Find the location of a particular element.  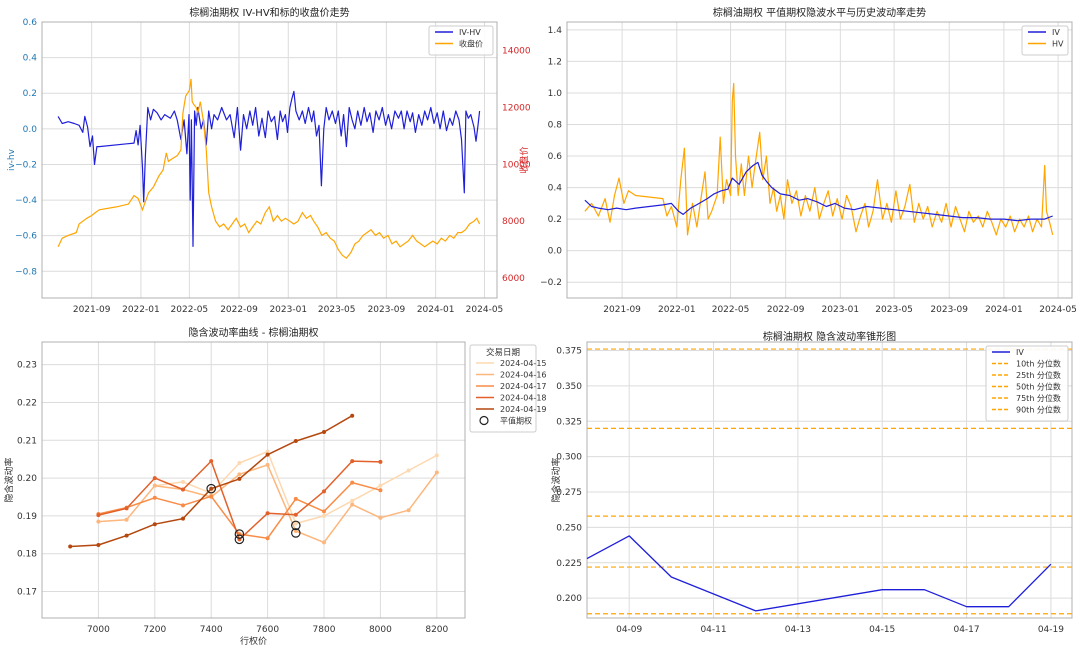

x-tick-label: 8000 is located at coordinates (380, 630).